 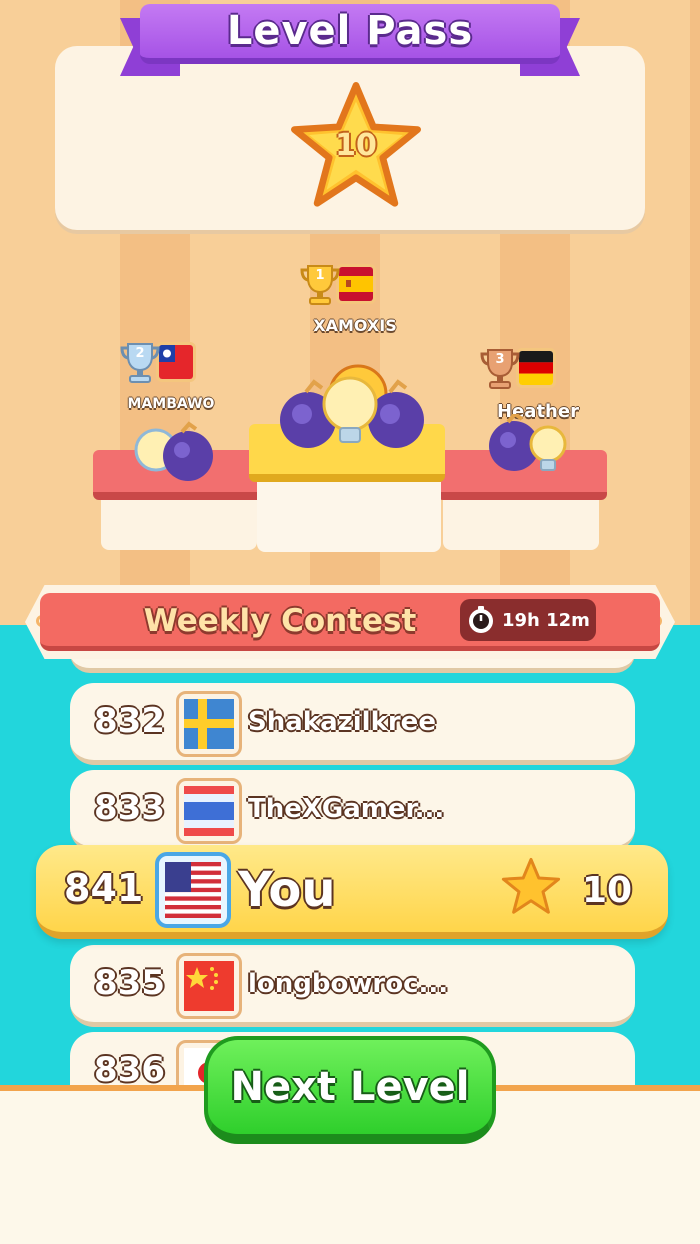 I want to click on current-player-name: You, so click(x=287, y=890).